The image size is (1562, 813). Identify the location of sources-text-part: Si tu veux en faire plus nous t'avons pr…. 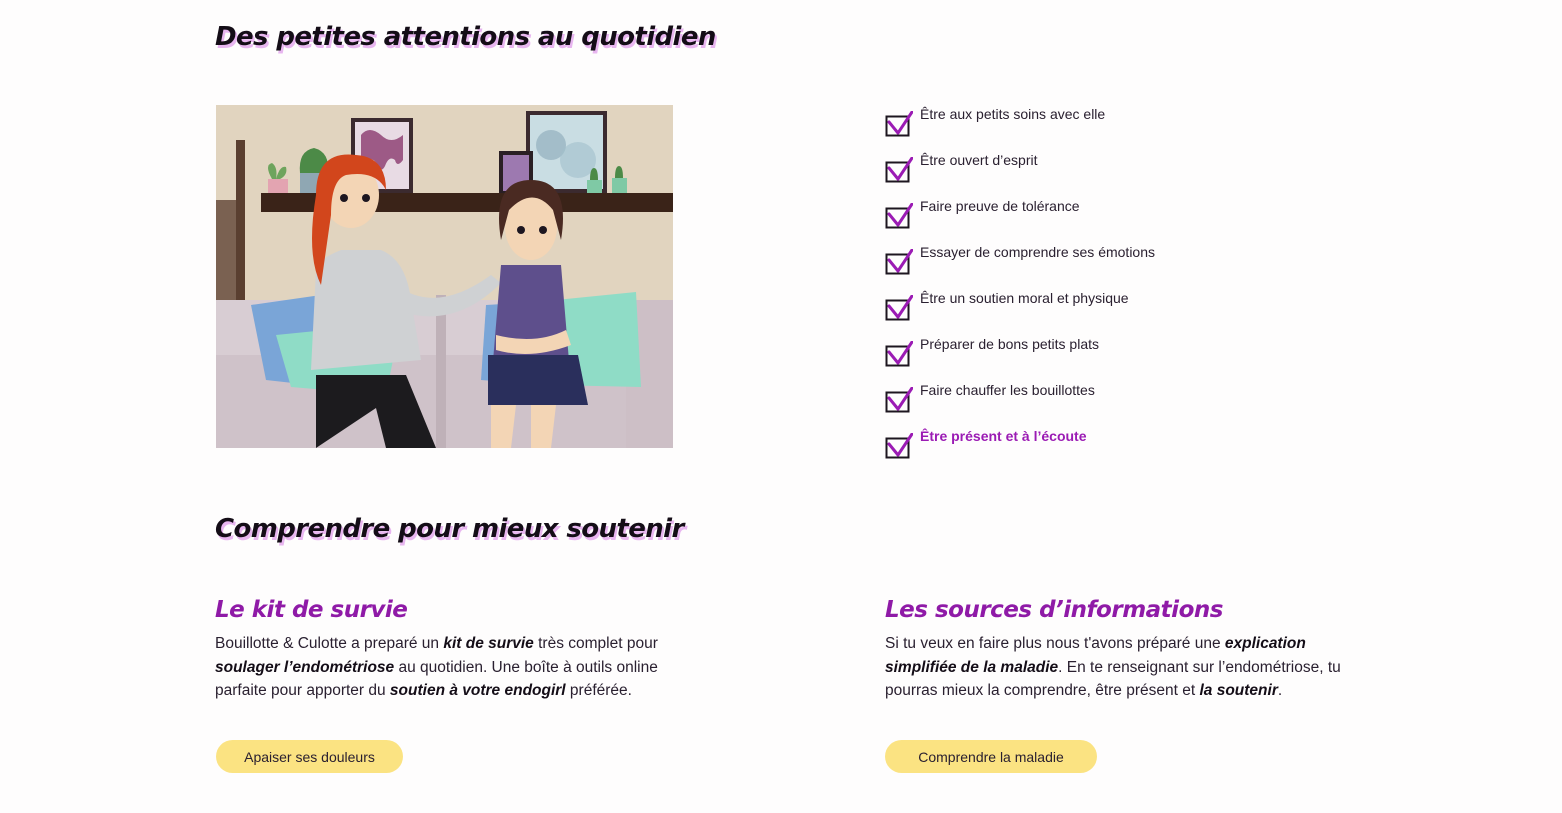
(1055, 643).